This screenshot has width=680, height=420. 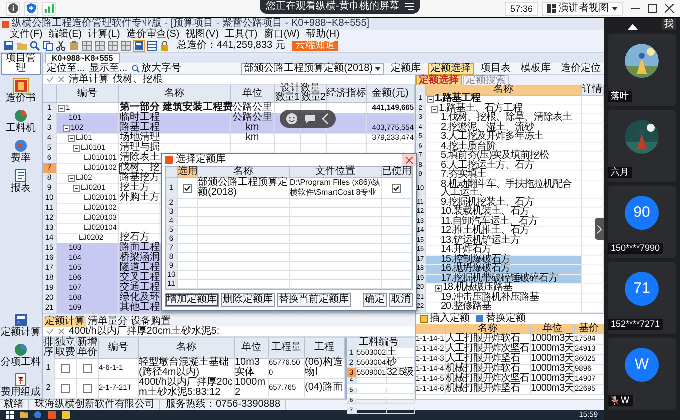 I want to click on close-button, so click(x=409, y=160).